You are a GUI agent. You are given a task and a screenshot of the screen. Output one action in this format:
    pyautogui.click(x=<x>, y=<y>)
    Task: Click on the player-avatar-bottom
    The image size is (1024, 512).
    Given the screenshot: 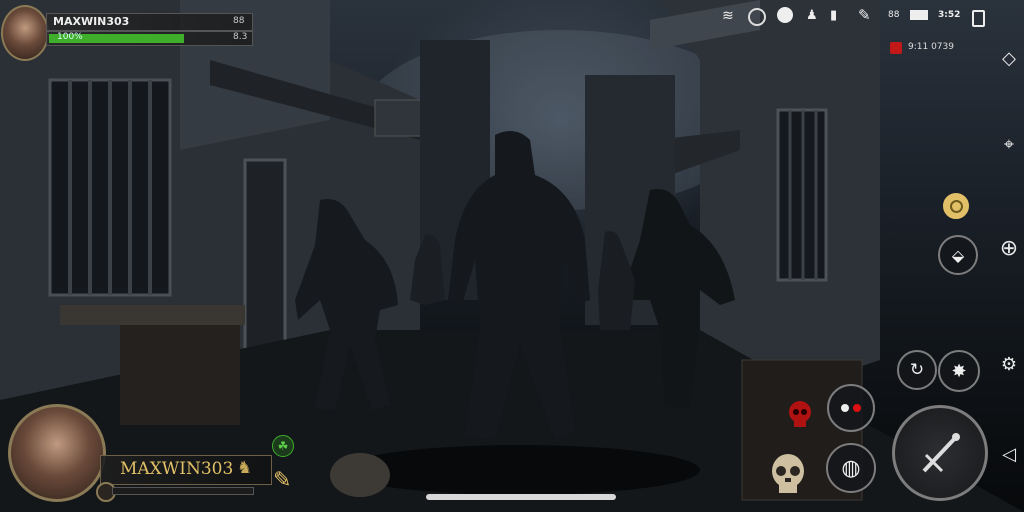 What is the action you would take?
    pyautogui.click(x=57, y=453)
    